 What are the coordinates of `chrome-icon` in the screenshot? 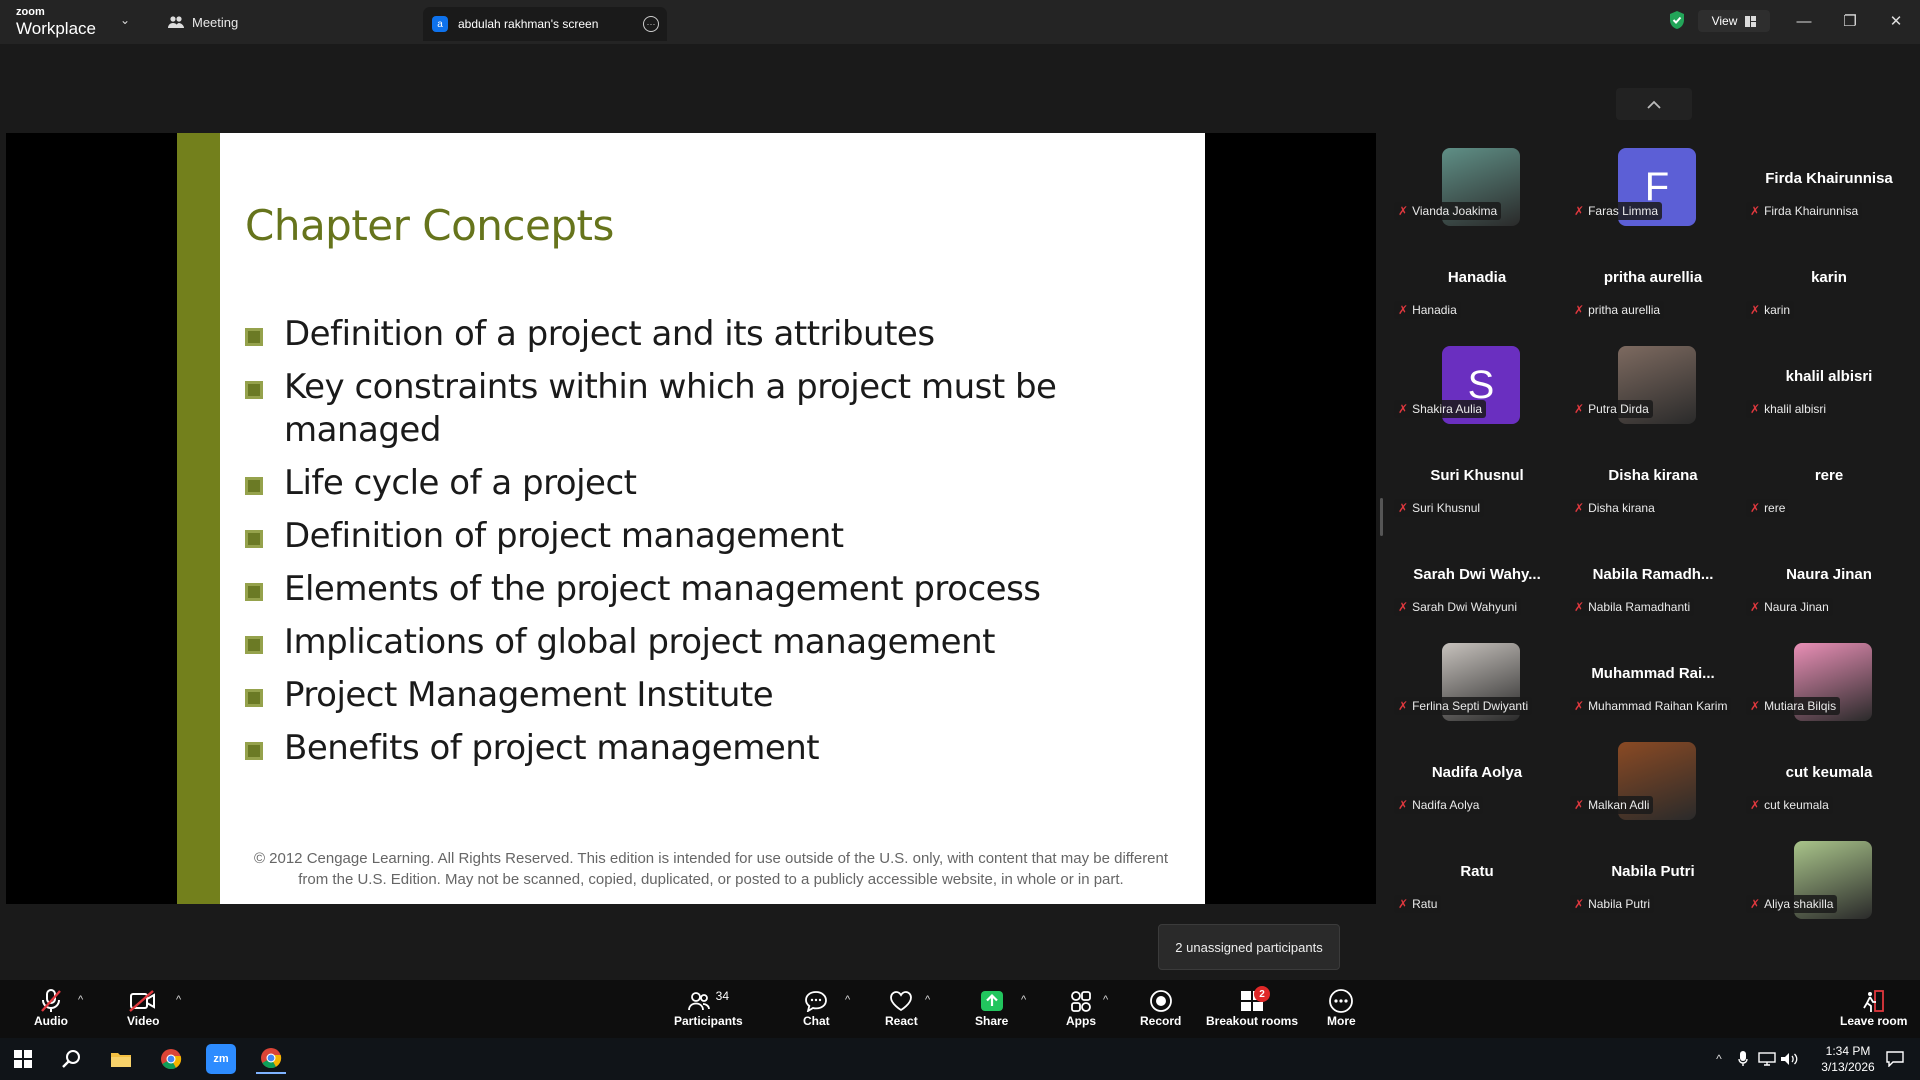 It's located at (171, 1059).